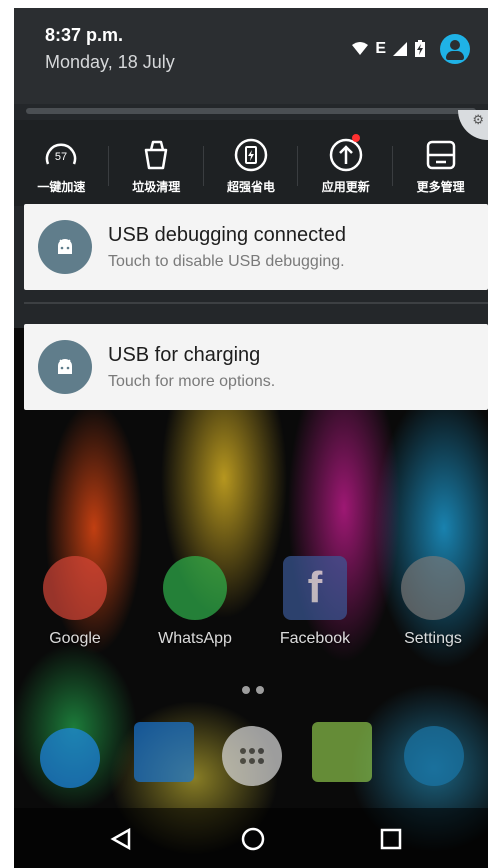 Image resolution: width=493 pixels, height=868 pixels. What do you see at coordinates (251, 56) in the screenshot?
I see `status-header: 8:37 p.m. Monday, 18 July E` at bounding box center [251, 56].